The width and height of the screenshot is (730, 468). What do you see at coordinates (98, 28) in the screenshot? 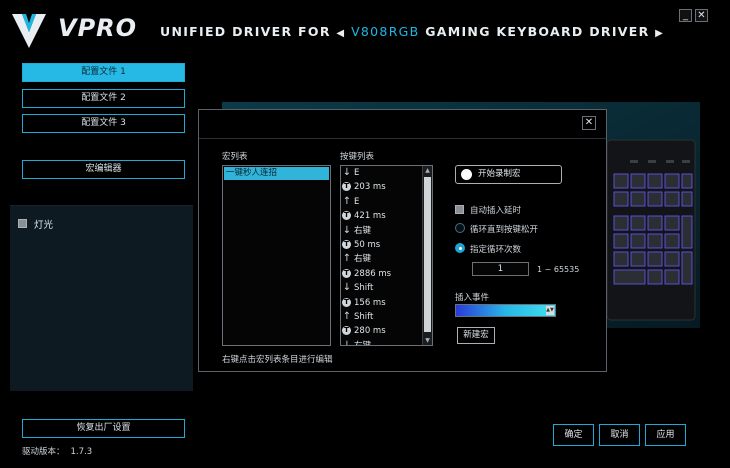
I see `brand-logo-text: VPRO` at bounding box center [98, 28].